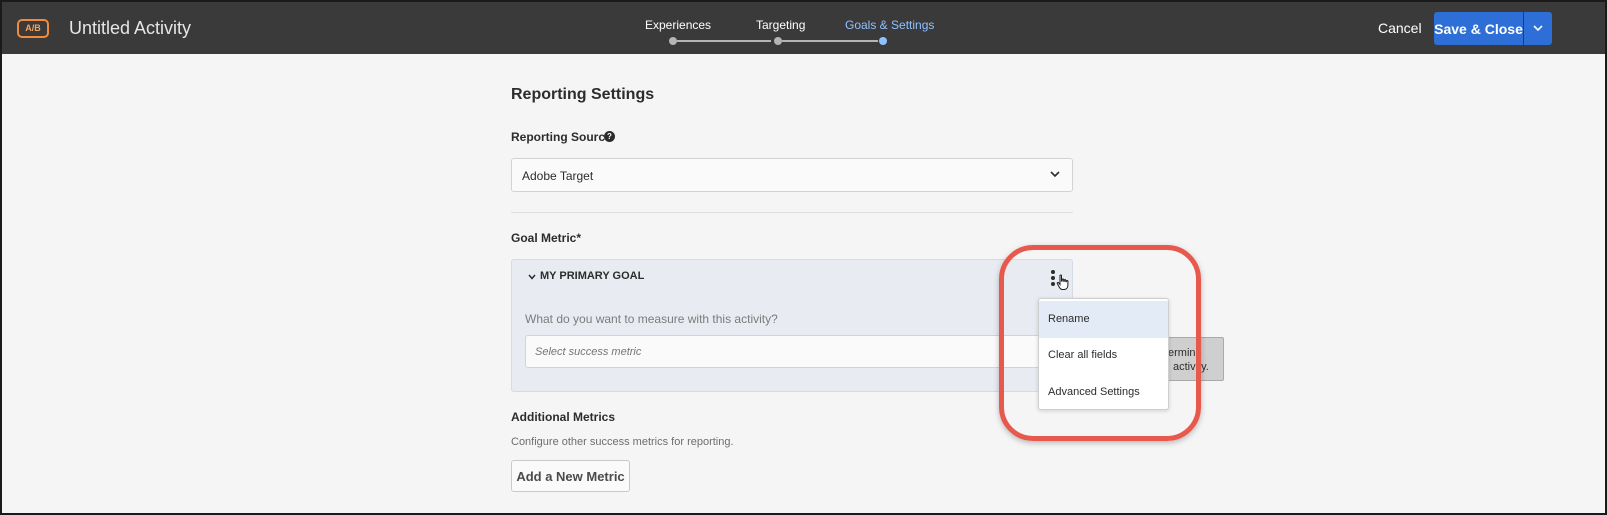  What do you see at coordinates (561, 137) in the screenshot?
I see `reporting-source-label: Reporting Source` at bounding box center [561, 137].